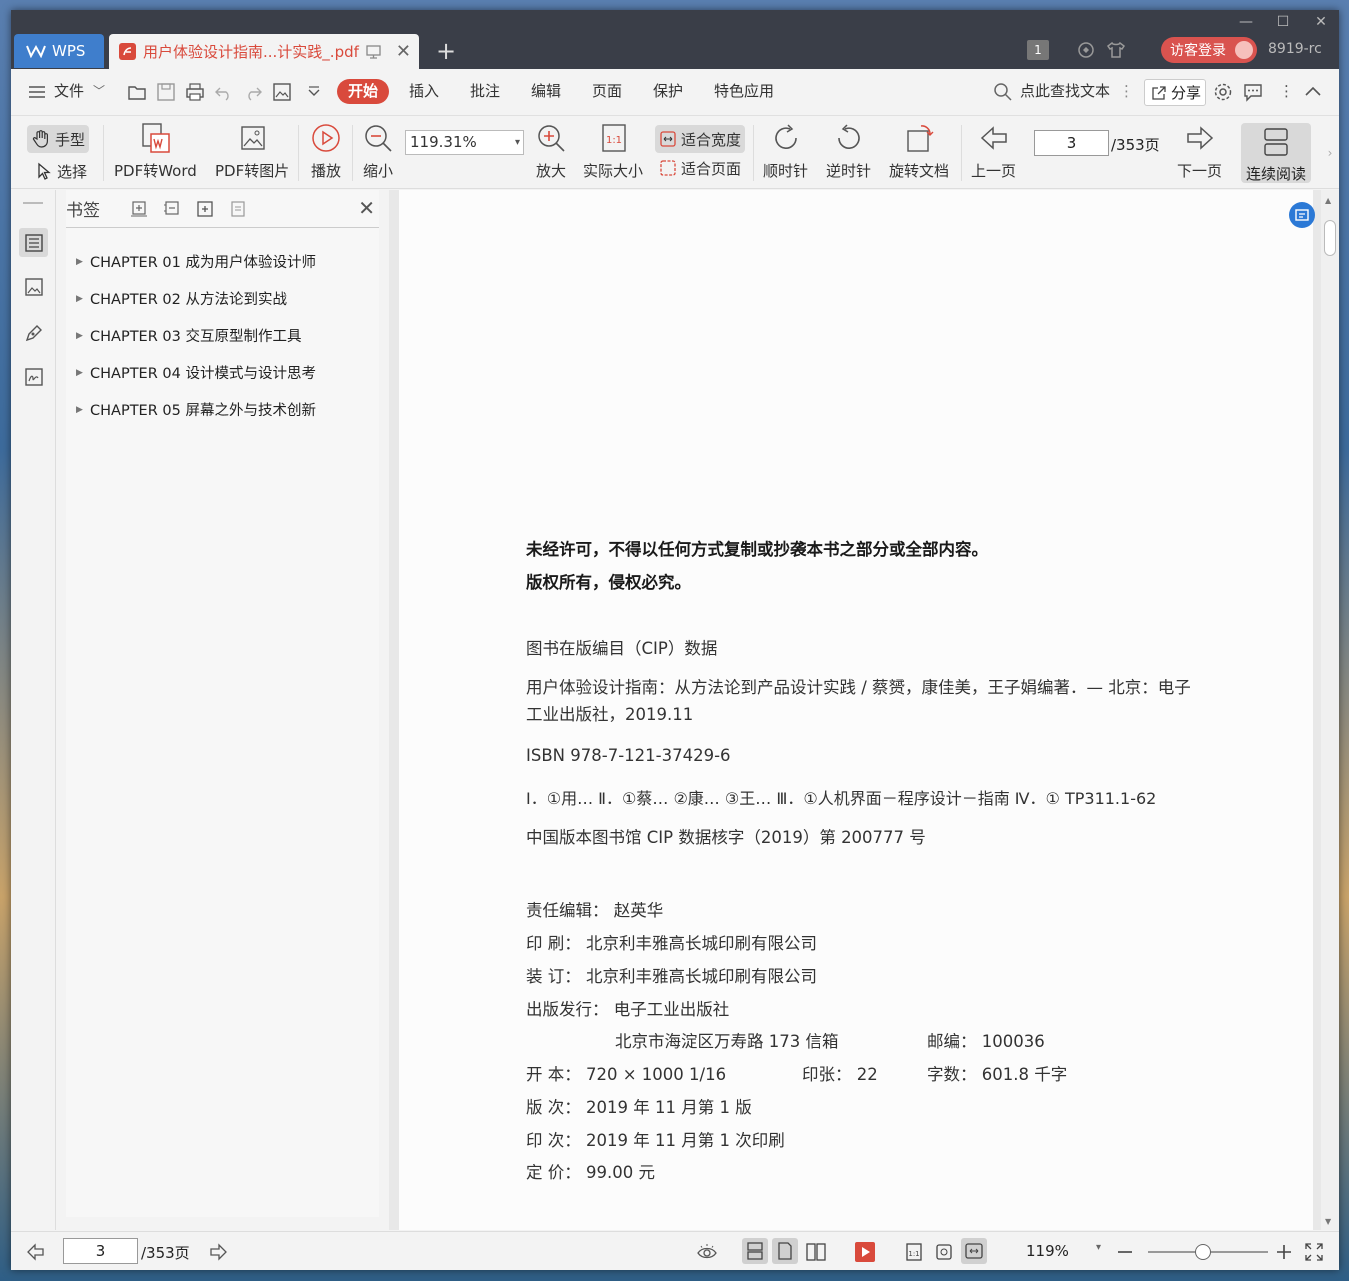 The width and height of the screenshot is (1349, 1281). What do you see at coordinates (865, 1252) in the screenshot?
I see `play-slideshow-icon` at bounding box center [865, 1252].